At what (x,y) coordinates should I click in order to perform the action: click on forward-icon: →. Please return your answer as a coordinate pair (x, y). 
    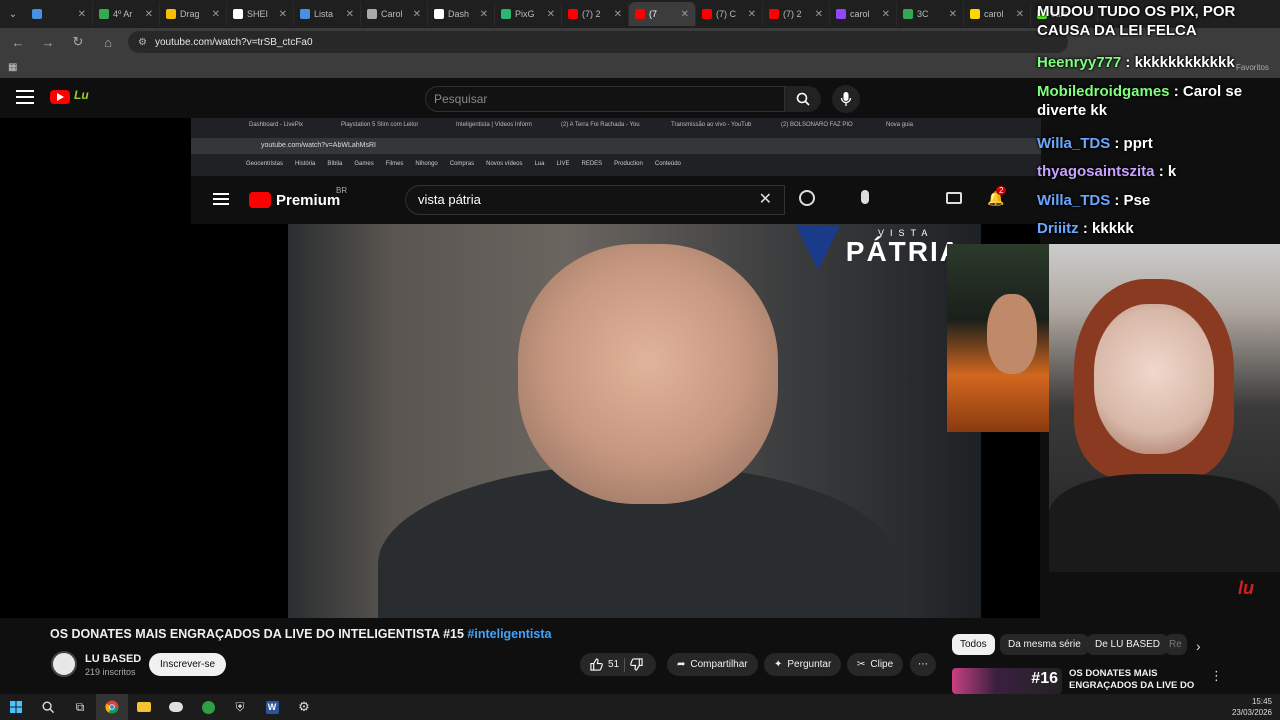
    Looking at the image, I should click on (48, 42).